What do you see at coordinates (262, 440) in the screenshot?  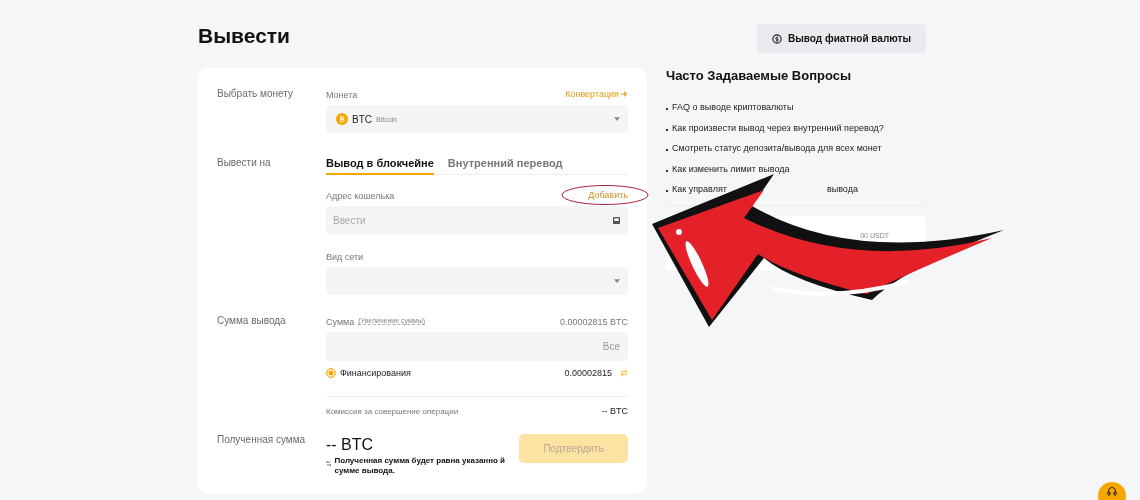 I see `section-label: Полученная сумма` at bounding box center [262, 440].